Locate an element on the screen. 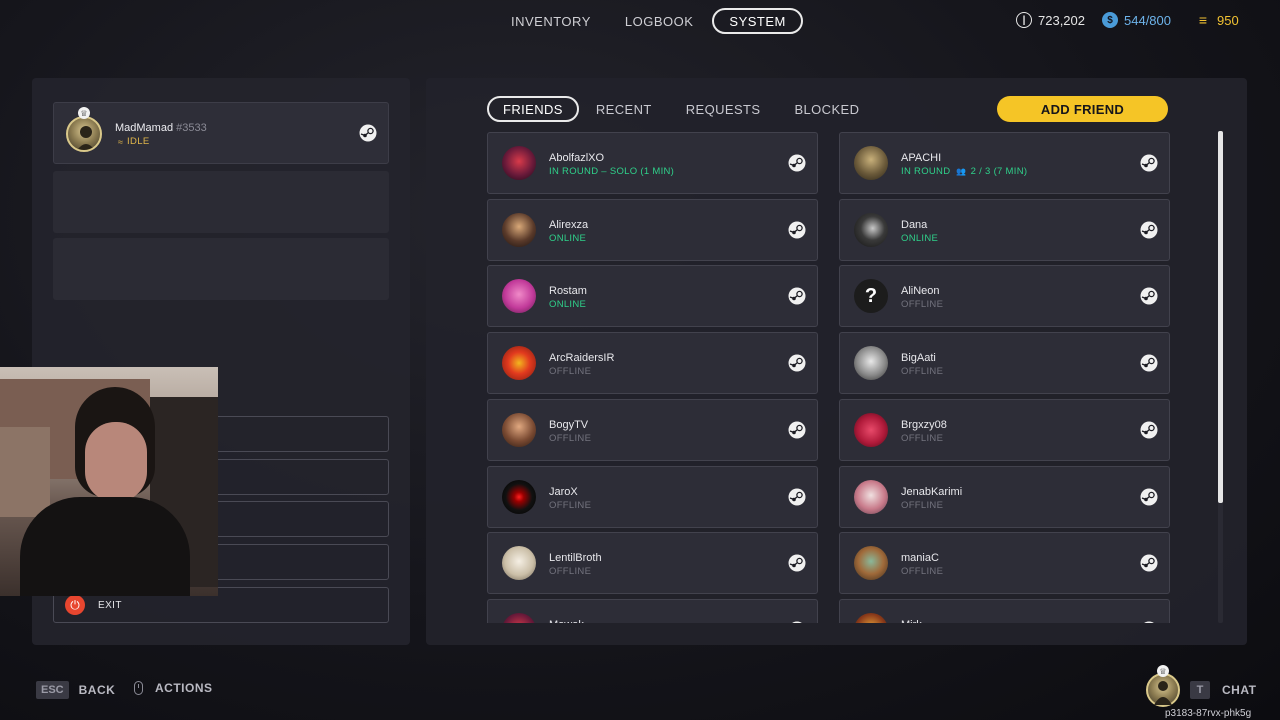 Image resolution: width=1280 pixels, height=720 pixels. friends-scrollbar is located at coordinates (1220, 377).